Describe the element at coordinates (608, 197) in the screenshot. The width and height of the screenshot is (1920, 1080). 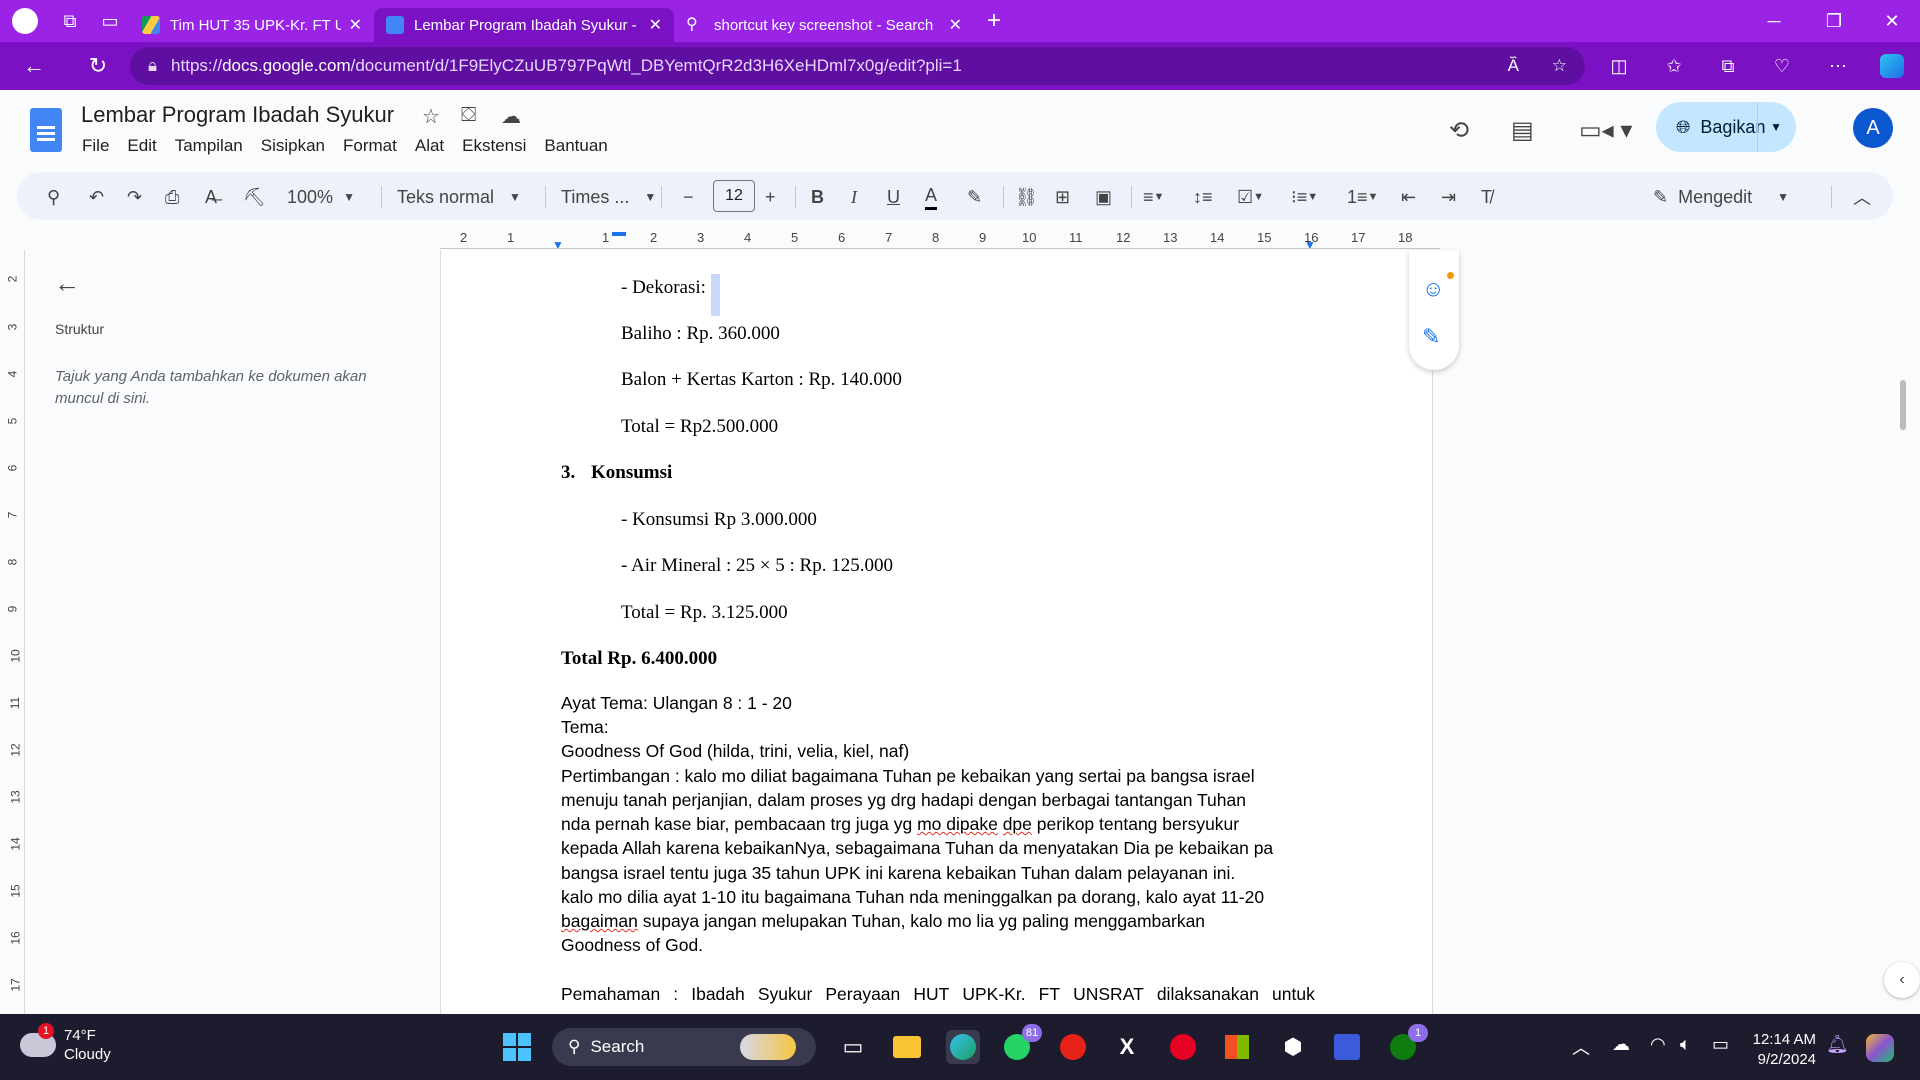
I see `font-select: Times ... ▼` at that location.